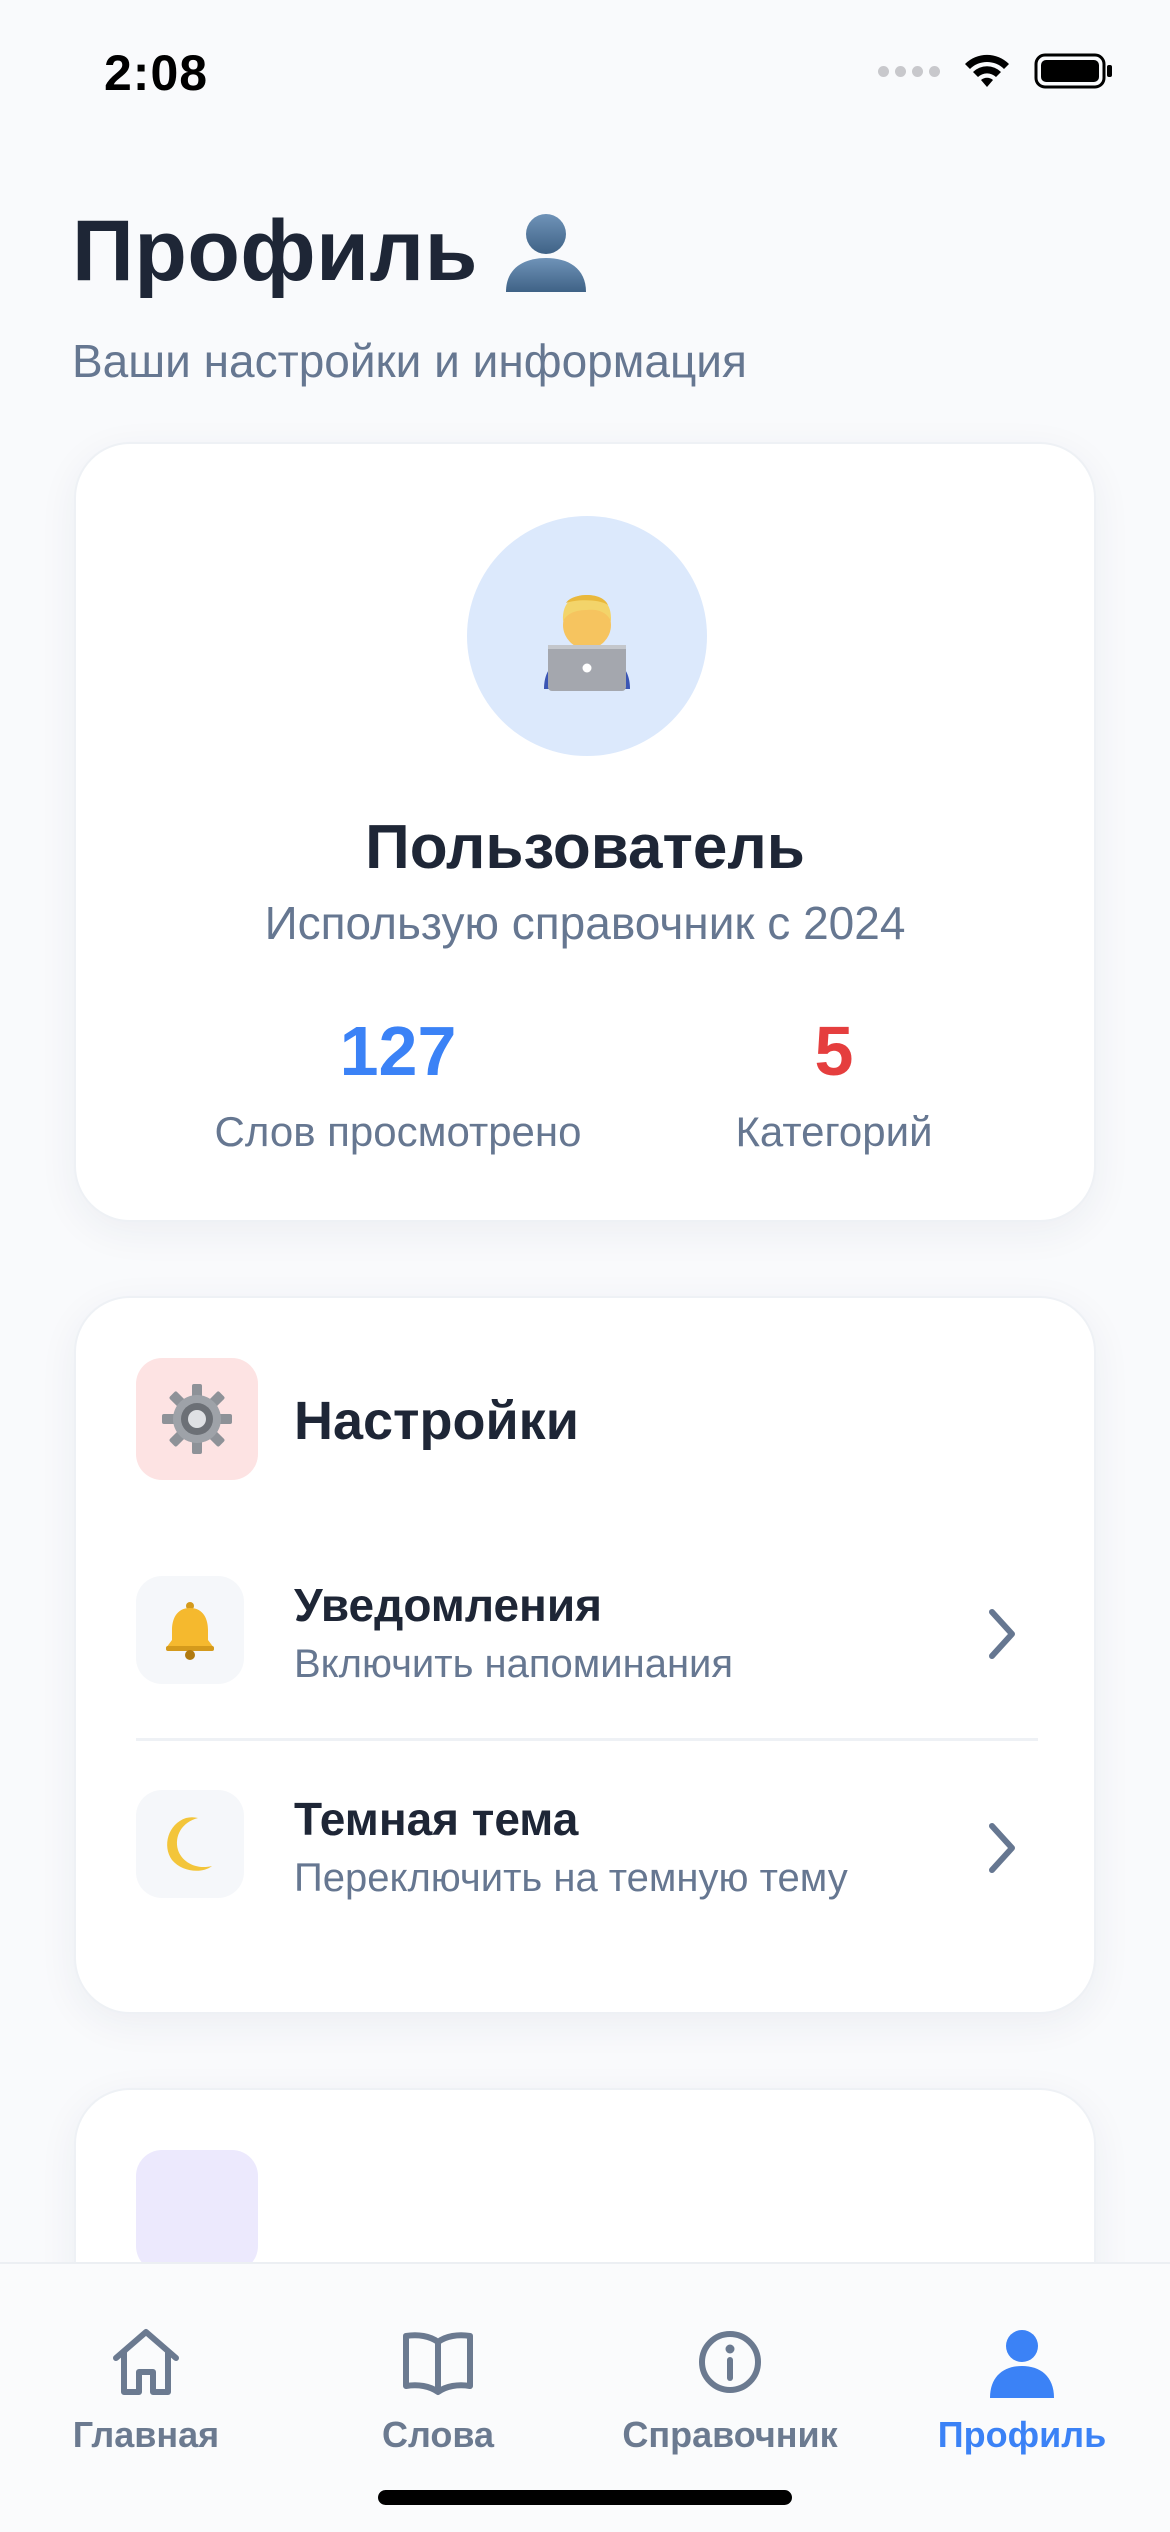 The image size is (1170, 2532). I want to click on setting-dark-theme: Темная тема Переключить на темную тему, so click(587, 1862).